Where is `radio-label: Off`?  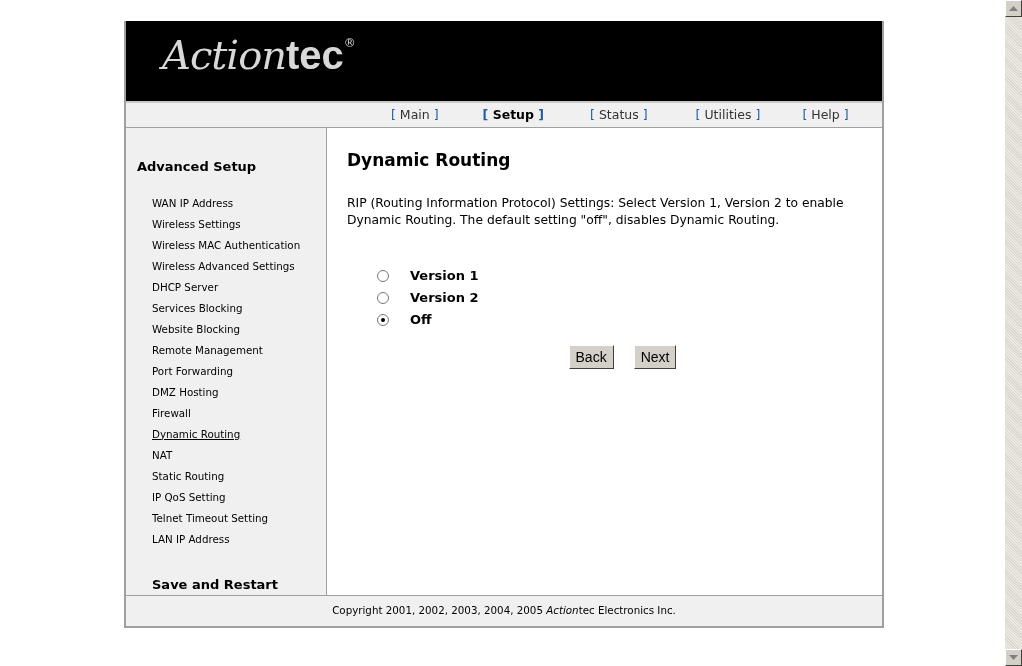
radio-label: Off is located at coordinates (421, 319).